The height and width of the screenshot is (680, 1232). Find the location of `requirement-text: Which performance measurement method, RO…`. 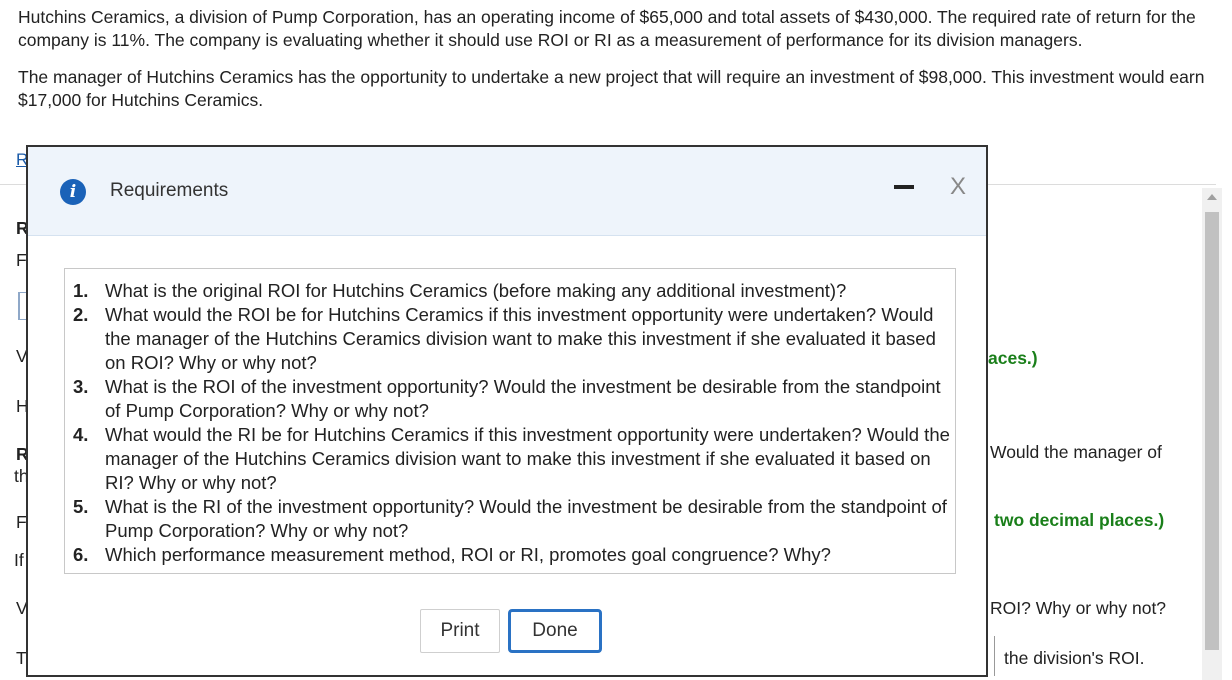

requirement-text: Which performance measurement method, RO… is located at coordinates (468, 554).